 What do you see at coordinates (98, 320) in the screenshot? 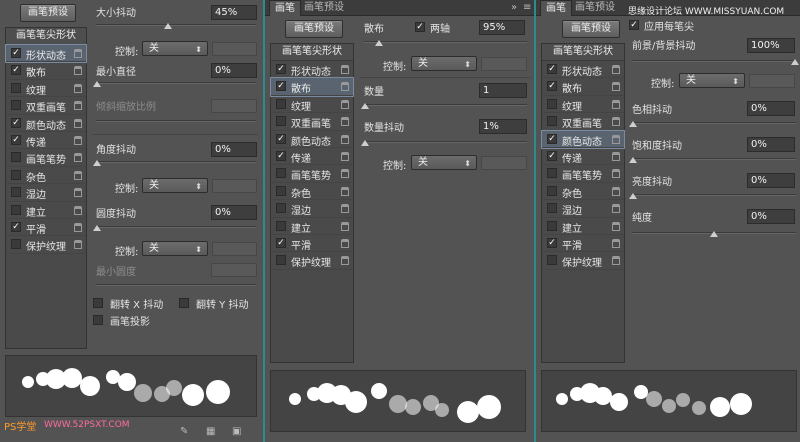
I see `brush-projection-checkbox` at bounding box center [98, 320].